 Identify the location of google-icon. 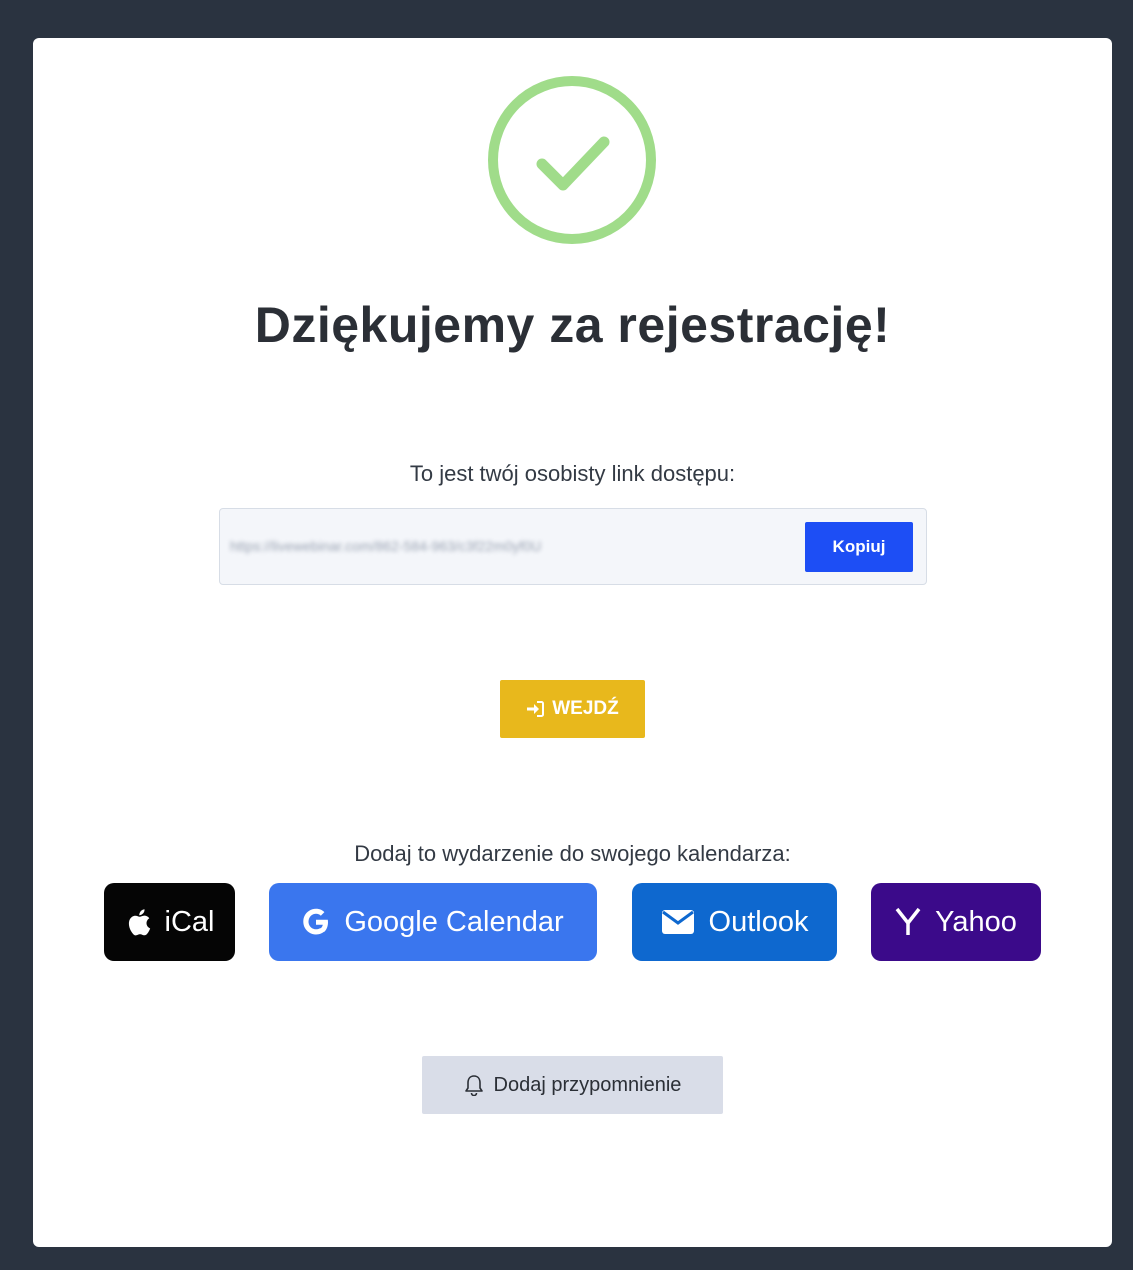
(316, 922).